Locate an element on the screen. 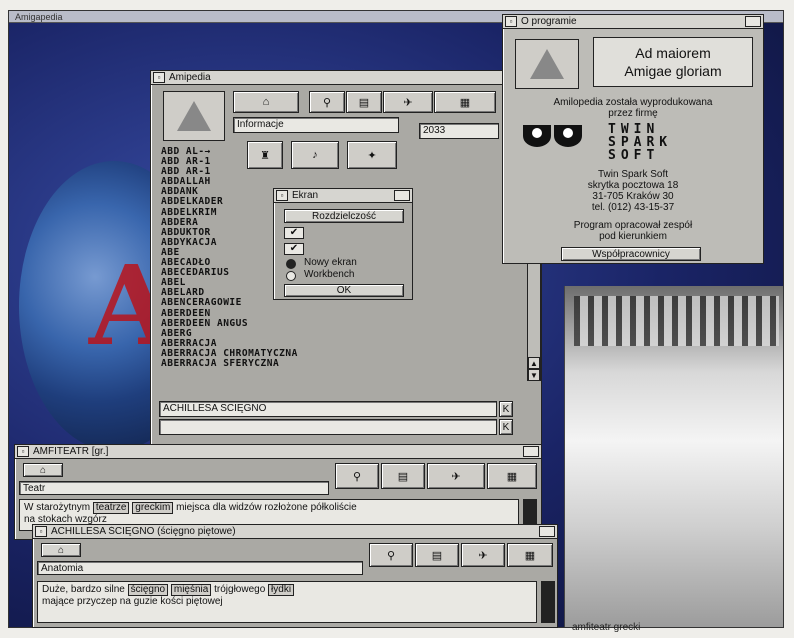 The height and width of the screenshot is (638, 794). achilles-world-button: ✈ is located at coordinates (483, 555).